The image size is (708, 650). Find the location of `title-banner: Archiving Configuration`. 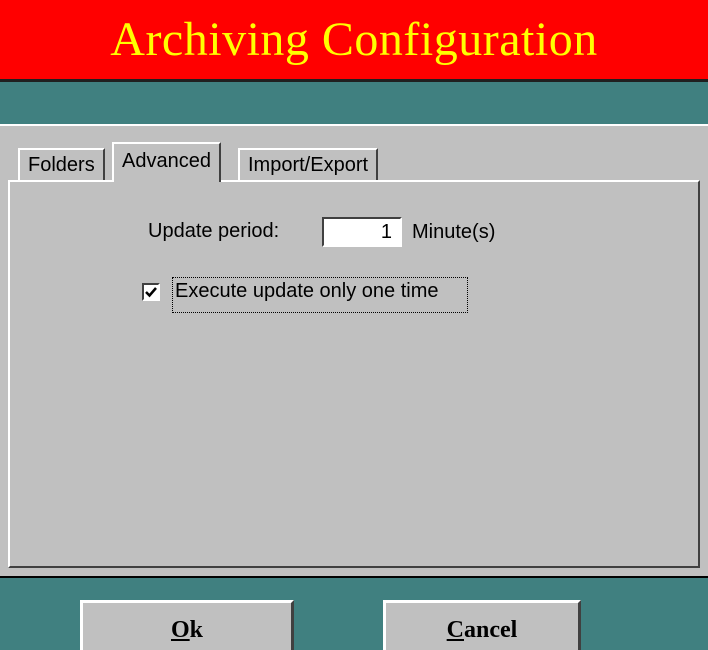

title-banner: Archiving Configuration is located at coordinates (354, 41).